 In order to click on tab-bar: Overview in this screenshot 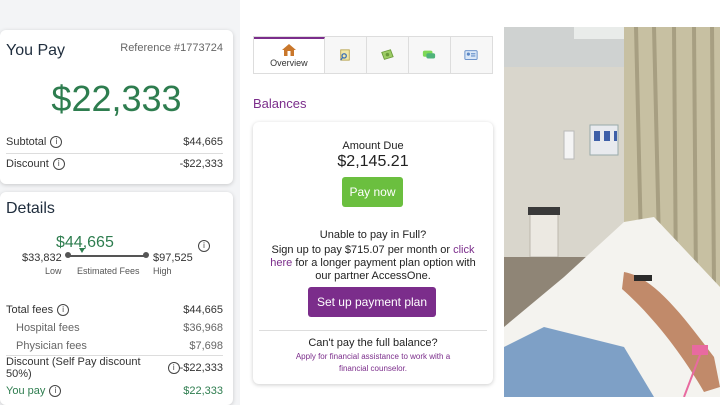, I will do `click(373, 55)`.